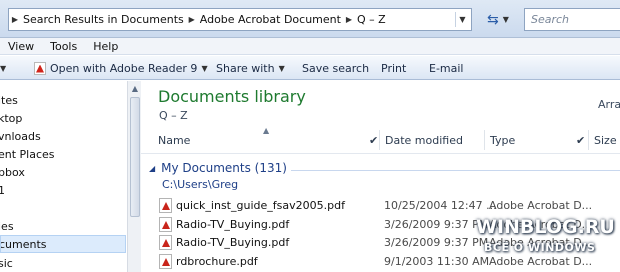  Describe the element at coordinates (224, 168) in the screenshot. I see `group-title: My Documents (131)` at that location.